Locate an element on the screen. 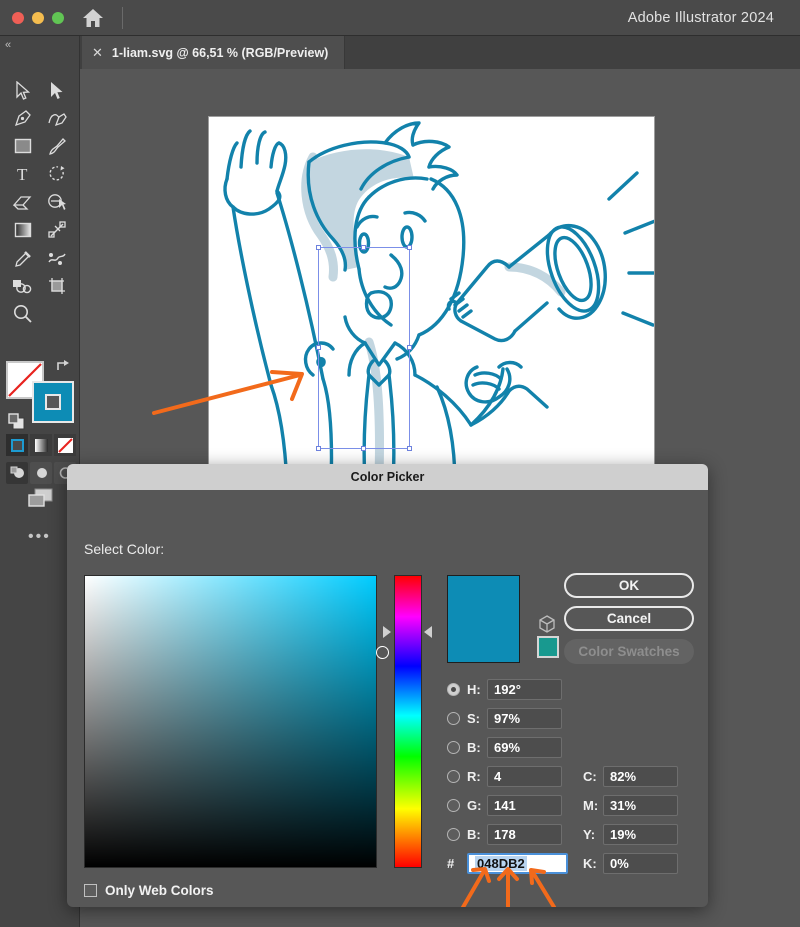  black-field: 0% is located at coordinates (640, 863).